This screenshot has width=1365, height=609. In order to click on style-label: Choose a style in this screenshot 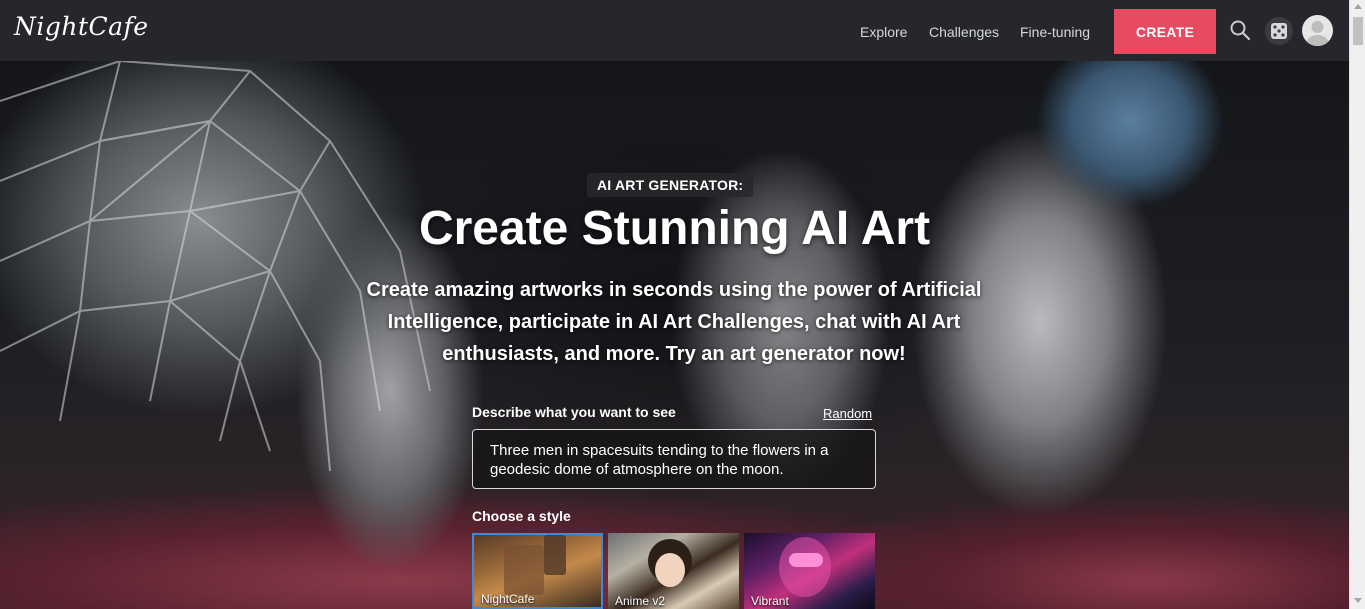, I will do `click(521, 516)`.